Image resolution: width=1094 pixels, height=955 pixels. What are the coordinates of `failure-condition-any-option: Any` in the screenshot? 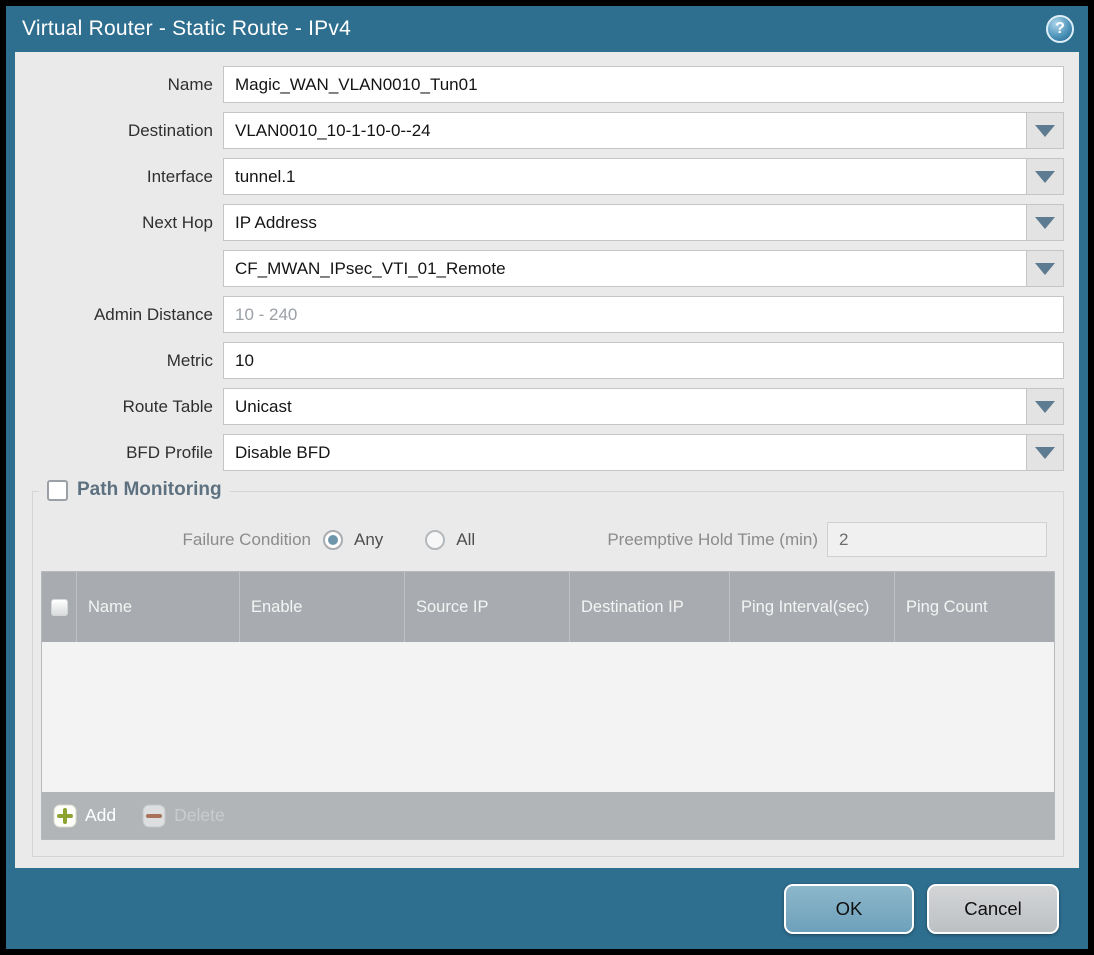 It's located at (353, 539).